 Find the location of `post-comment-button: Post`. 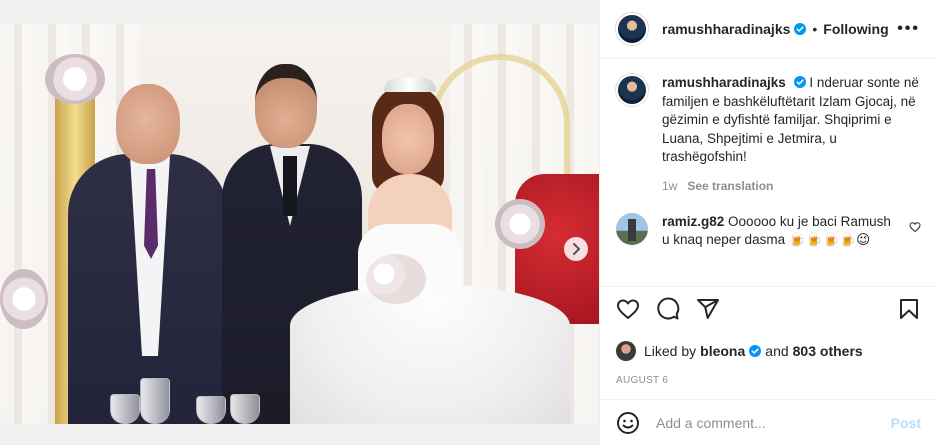

post-comment-button: Post is located at coordinates (906, 423).